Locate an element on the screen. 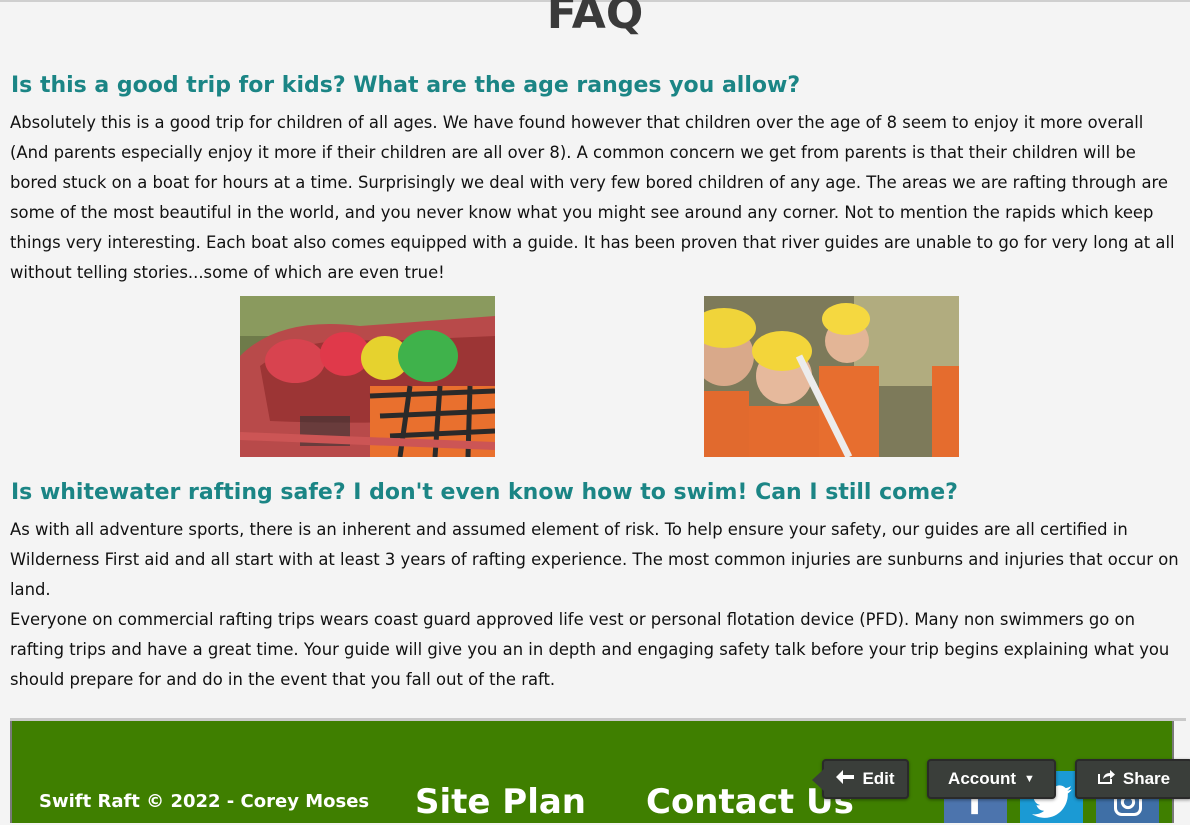 The width and height of the screenshot is (1190, 825). share-icon is located at coordinates (1106, 779).